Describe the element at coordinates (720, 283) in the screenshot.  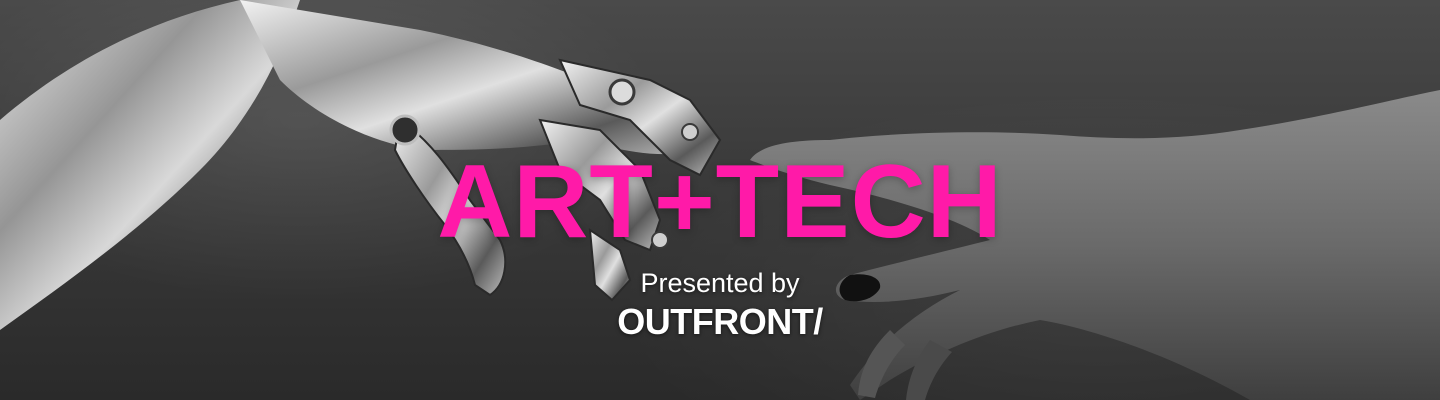
I see `presented-by-text: Presented by` at that location.